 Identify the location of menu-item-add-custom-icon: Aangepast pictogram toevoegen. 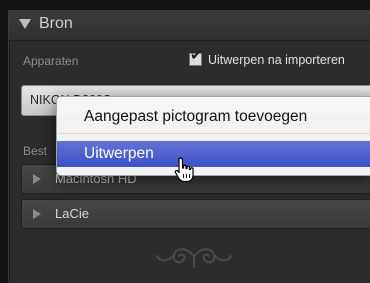
(213, 117).